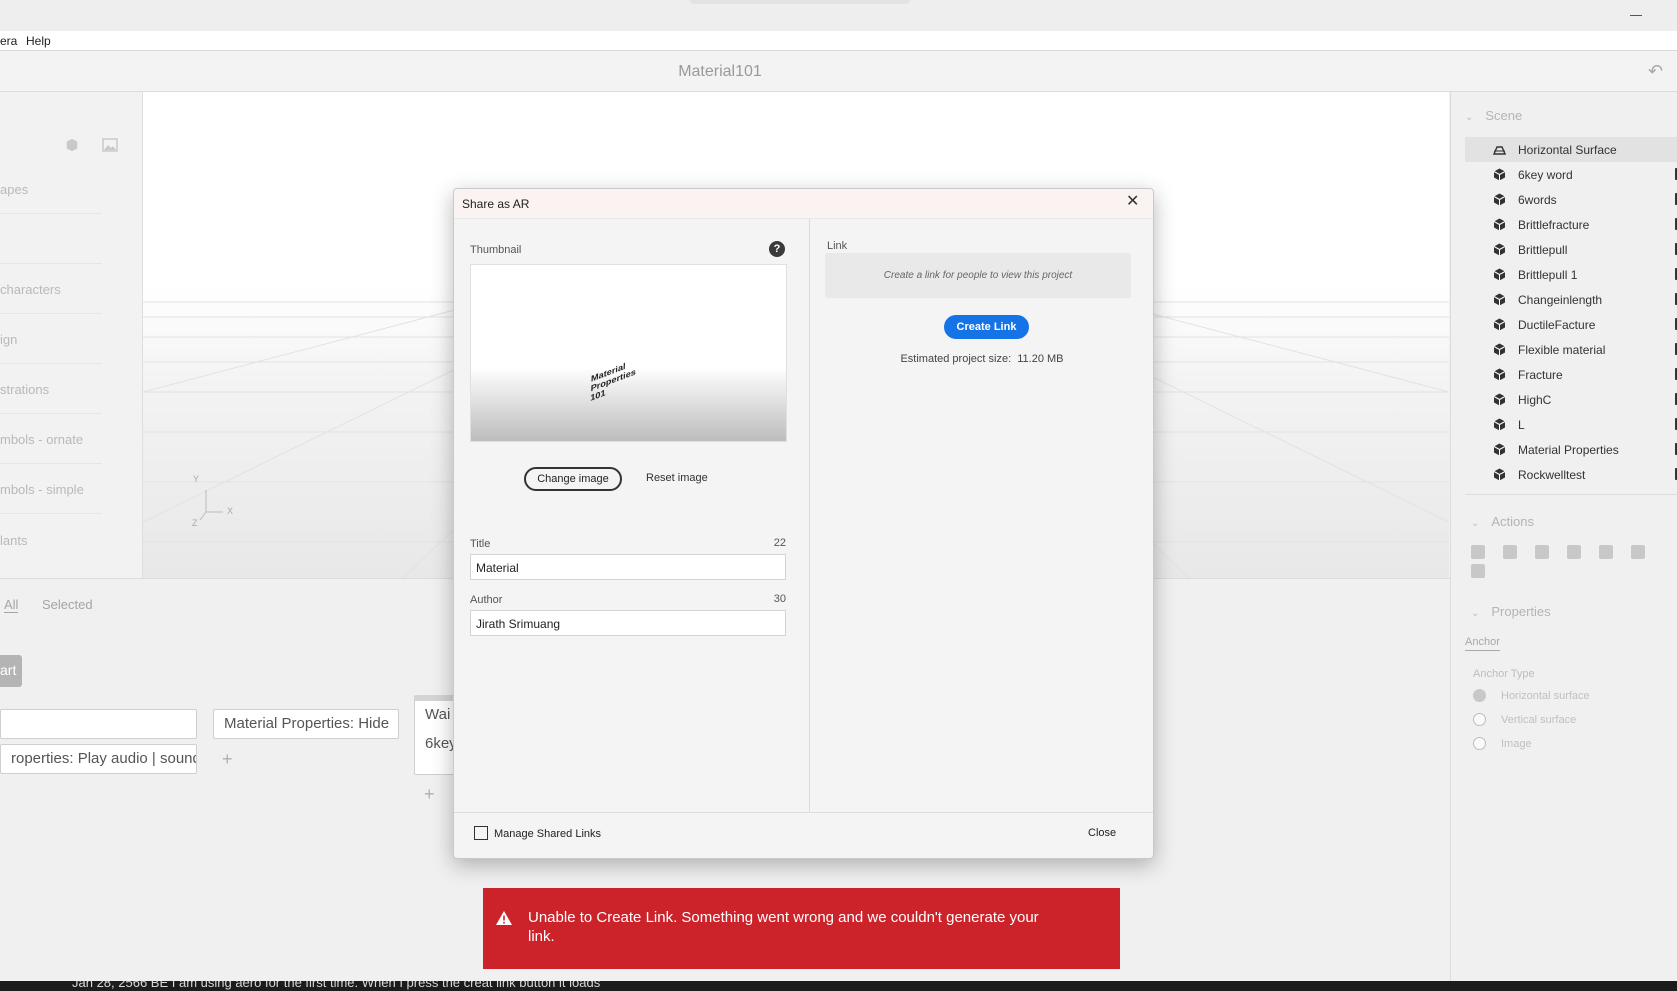 The height and width of the screenshot is (991, 1677). What do you see at coordinates (986, 327) in the screenshot?
I see `create-link-button: Create Link` at bounding box center [986, 327].